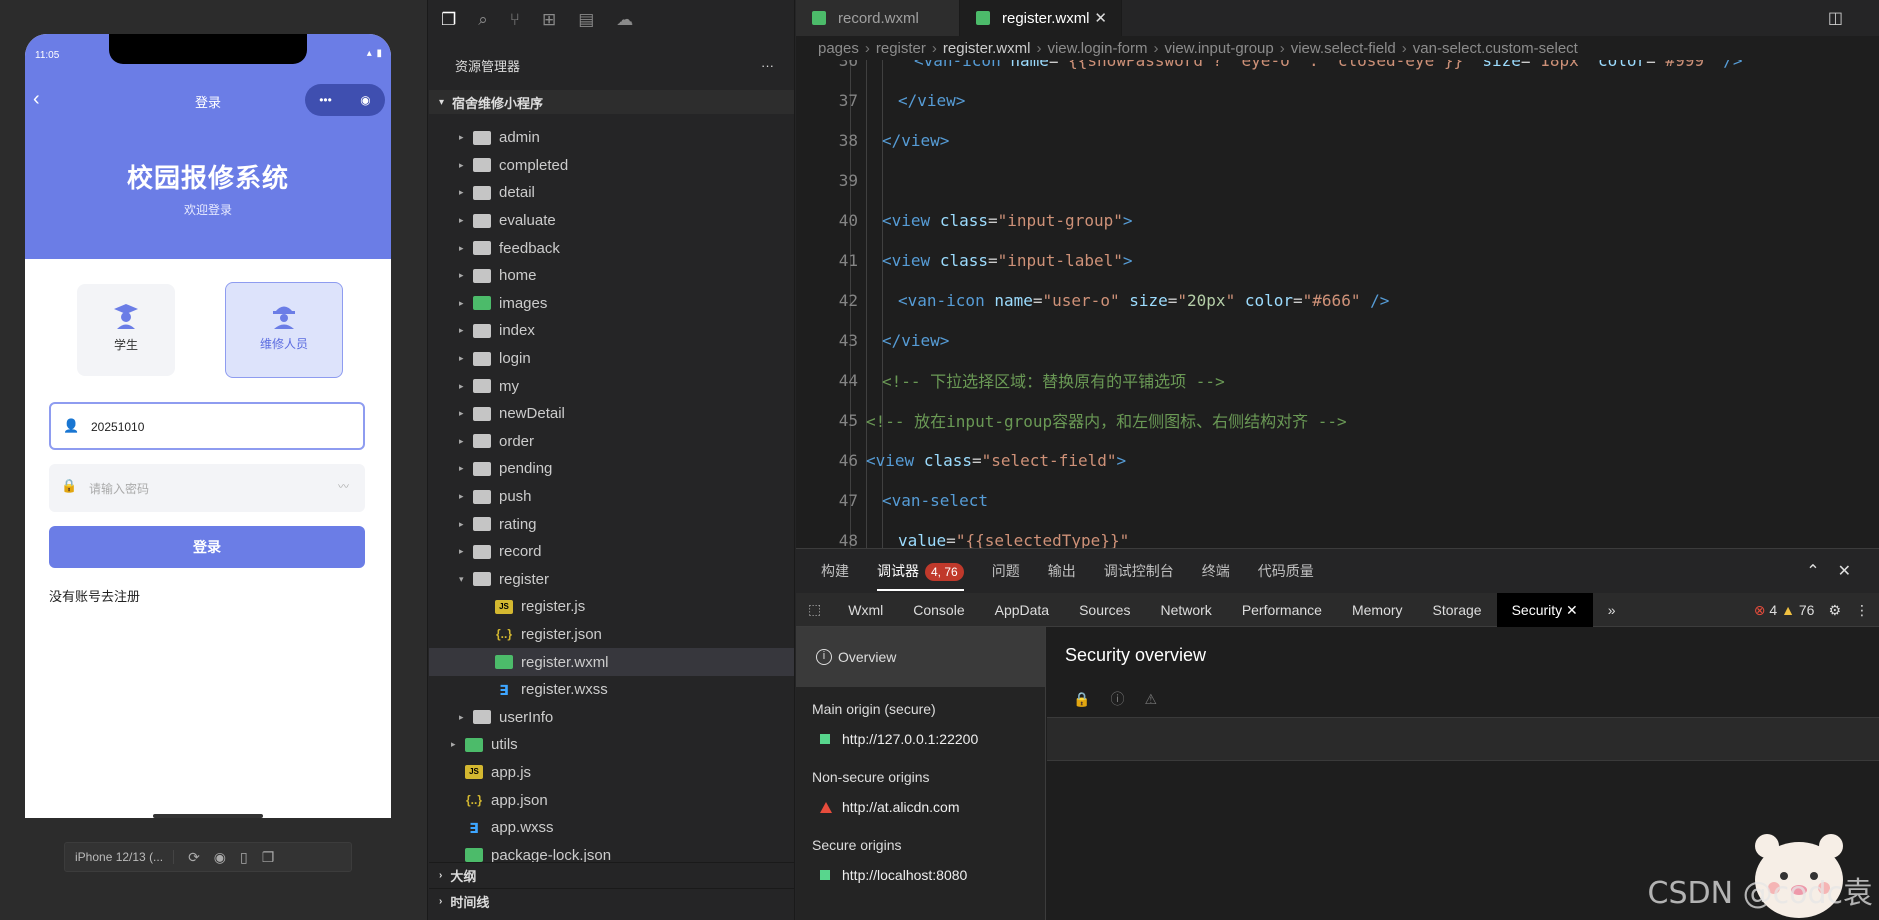  What do you see at coordinates (928, 807) in the screenshot?
I see `non-secure-item: http://at.alicdn.com` at bounding box center [928, 807].